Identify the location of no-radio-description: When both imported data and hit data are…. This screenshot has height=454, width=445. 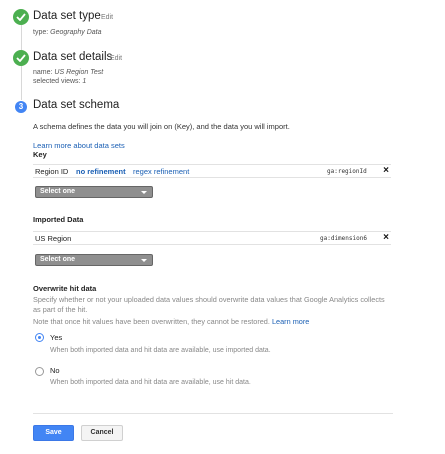
(150, 382).